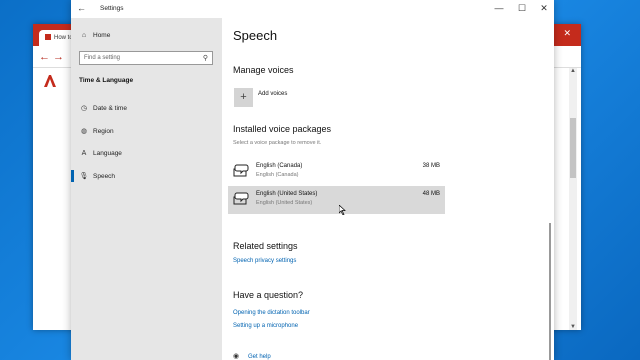 The image size is (640, 360). What do you see at coordinates (573, 71) in the screenshot?
I see `scroll-up-icon: ▲` at bounding box center [573, 71].